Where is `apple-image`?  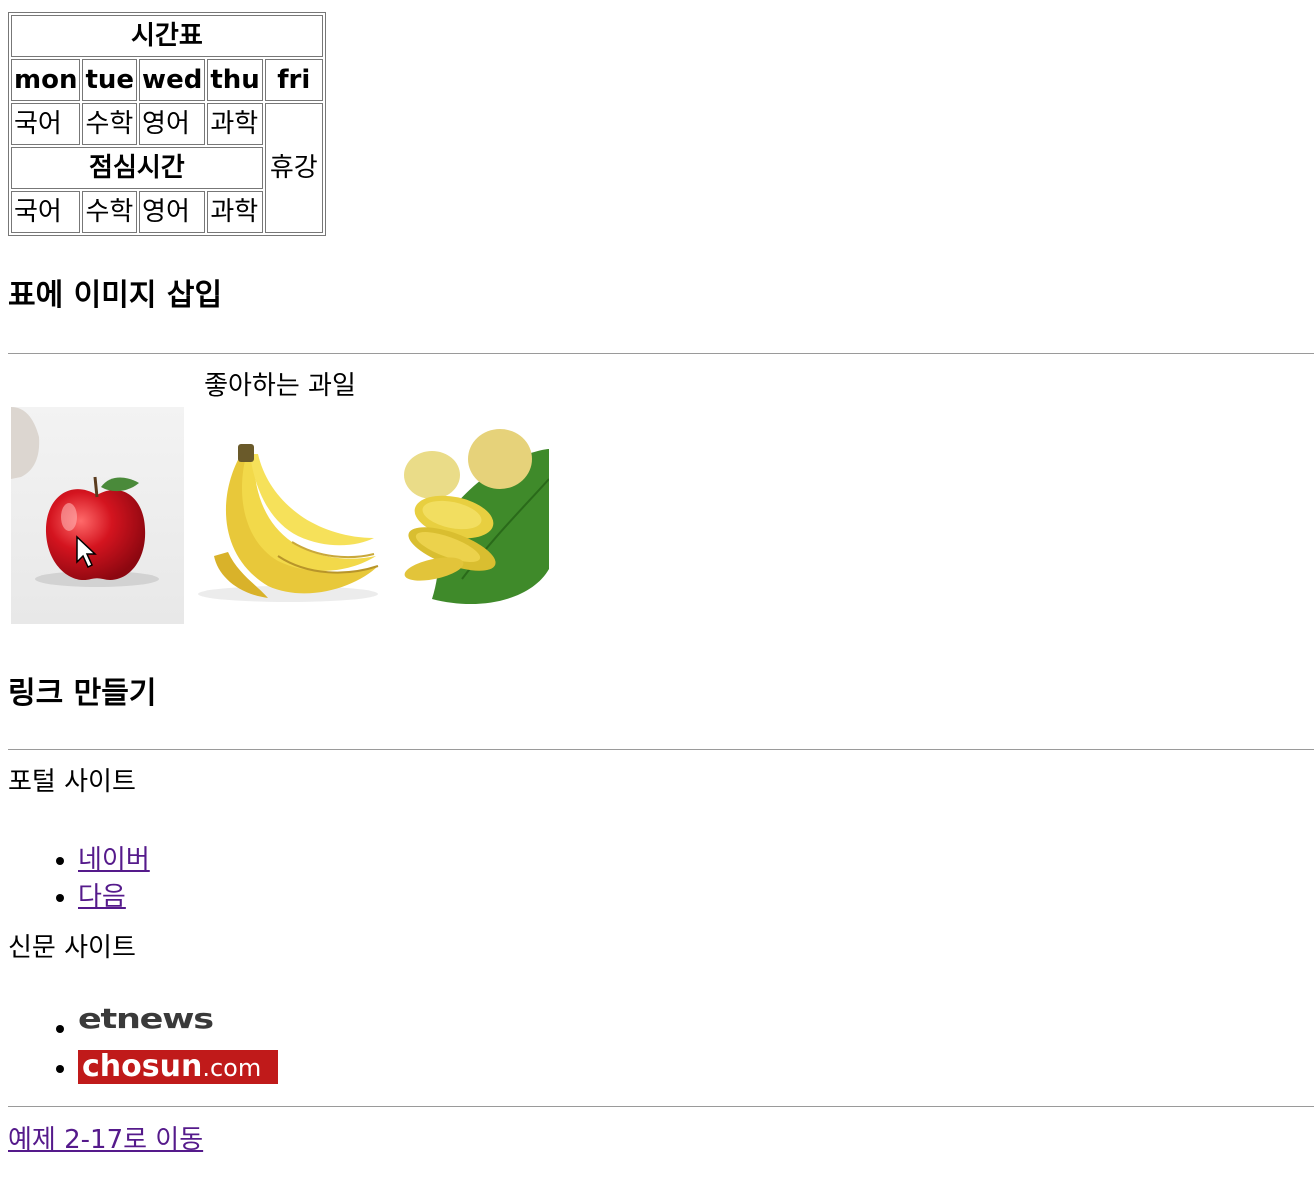 apple-image is located at coordinates (97, 515).